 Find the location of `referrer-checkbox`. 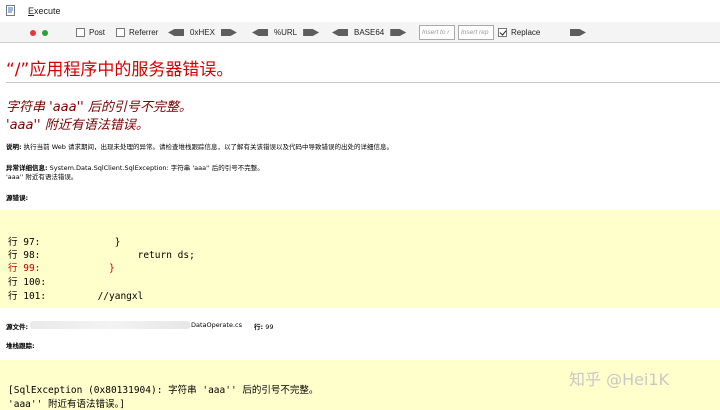

referrer-checkbox is located at coordinates (120, 32).